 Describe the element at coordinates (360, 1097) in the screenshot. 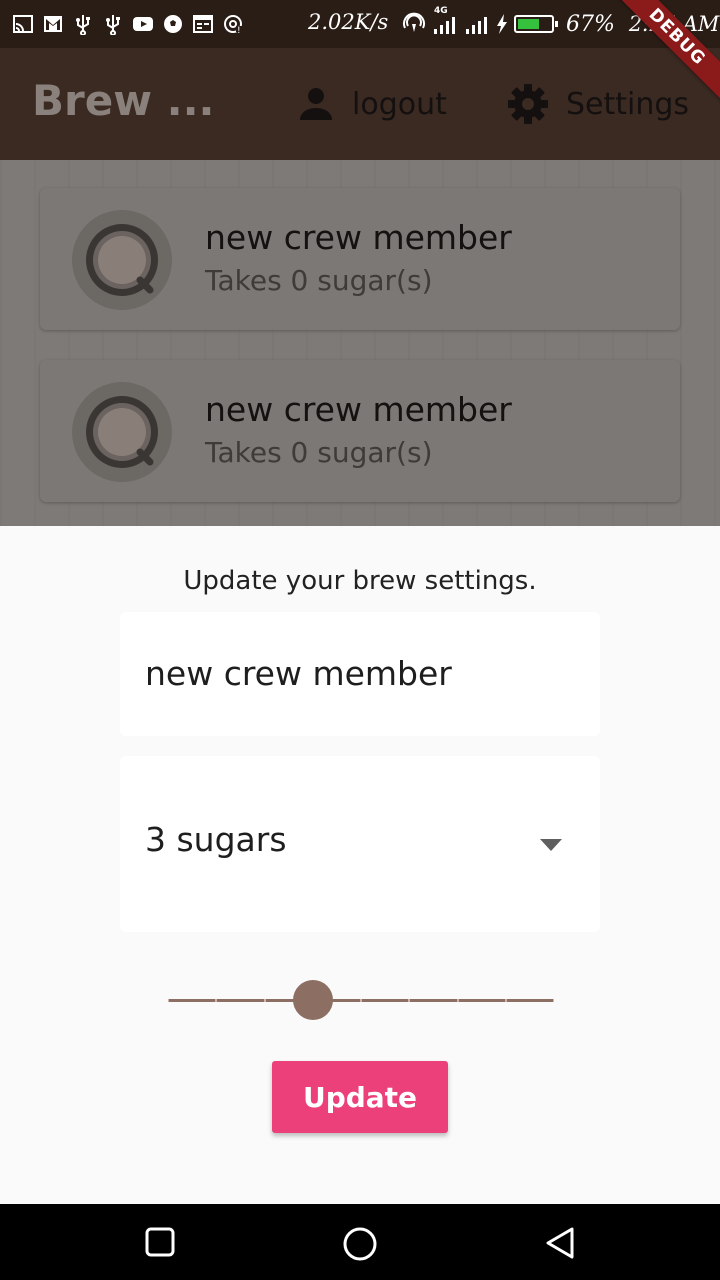

I see `update-button: Update` at that location.